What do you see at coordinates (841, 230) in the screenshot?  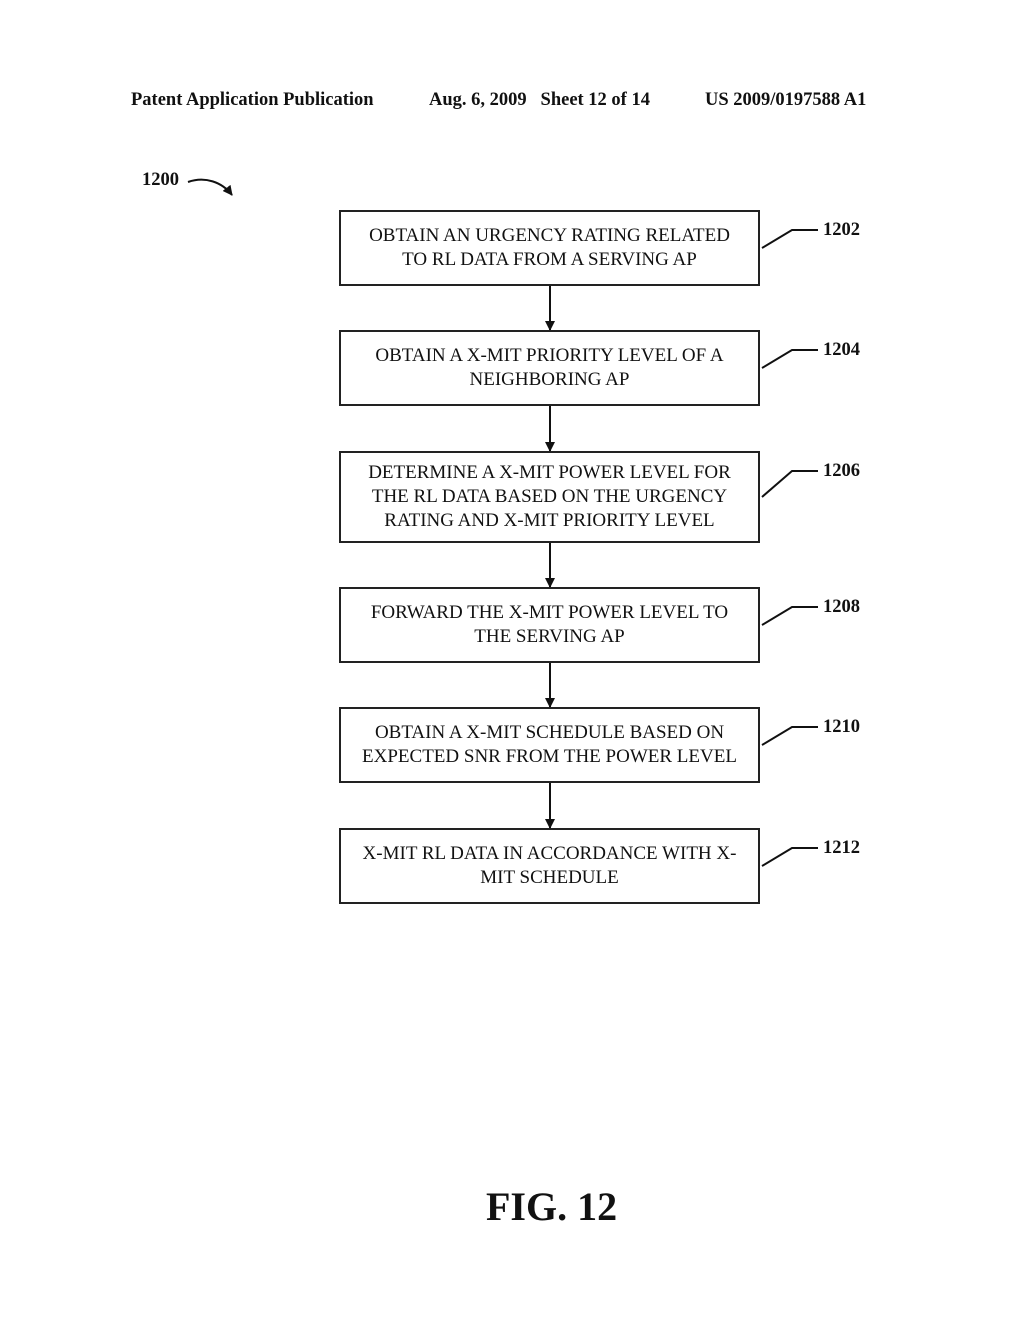 I see `step-reference-number: 1202` at bounding box center [841, 230].